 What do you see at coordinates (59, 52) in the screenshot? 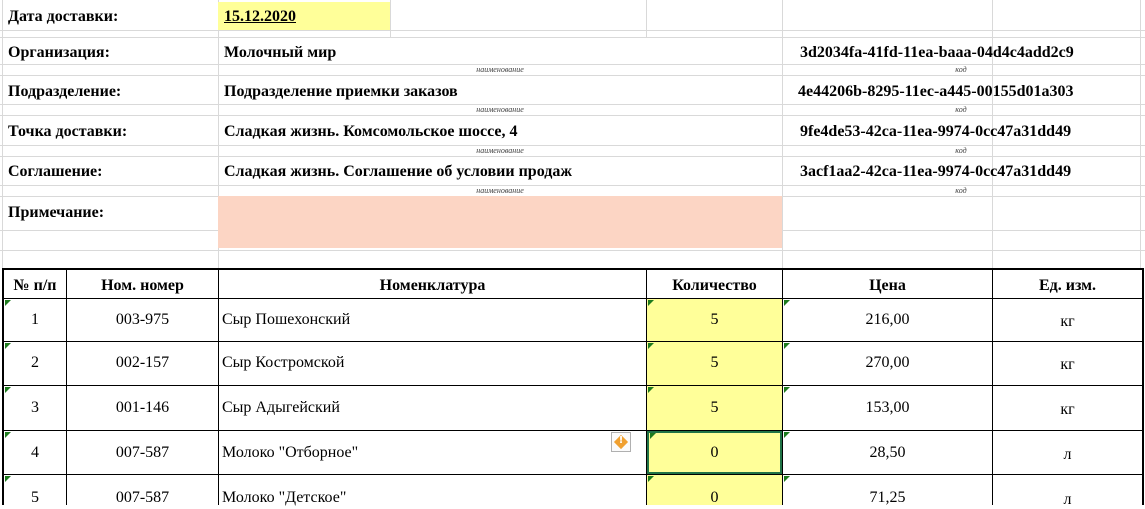
I see `organization-label: Организация:` at bounding box center [59, 52].